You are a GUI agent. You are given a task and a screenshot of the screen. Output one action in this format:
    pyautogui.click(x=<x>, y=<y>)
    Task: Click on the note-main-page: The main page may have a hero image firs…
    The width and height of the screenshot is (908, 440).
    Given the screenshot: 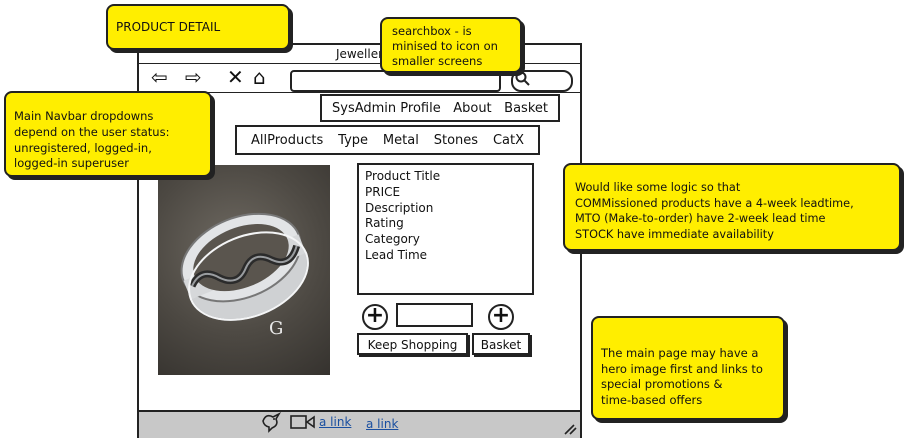 What is the action you would take?
    pyautogui.click(x=688, y=368)
    